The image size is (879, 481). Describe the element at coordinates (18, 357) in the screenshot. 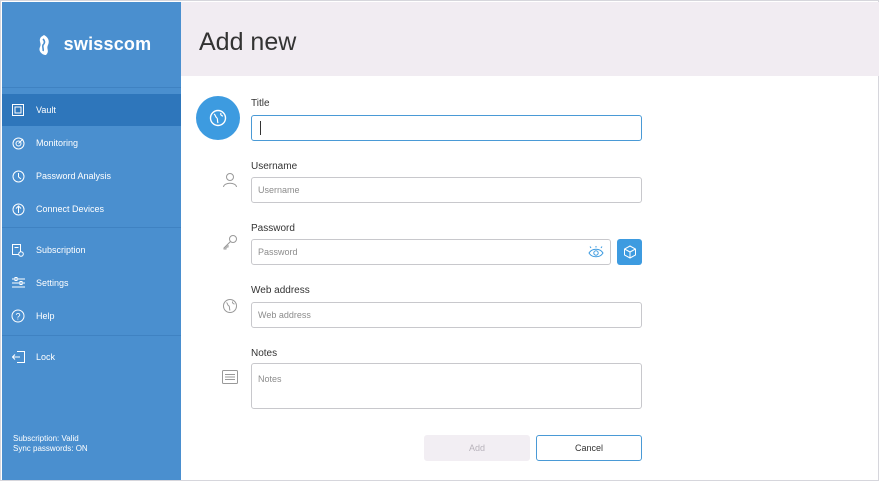

I see `lock-icon` at that location.